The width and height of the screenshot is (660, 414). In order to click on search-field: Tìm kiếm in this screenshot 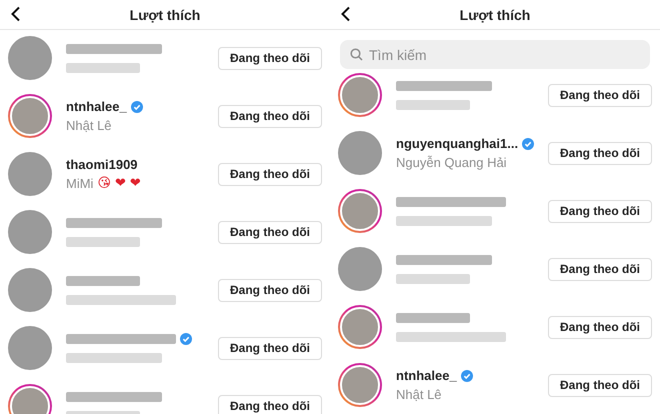, I will do `click(495, 54)`.